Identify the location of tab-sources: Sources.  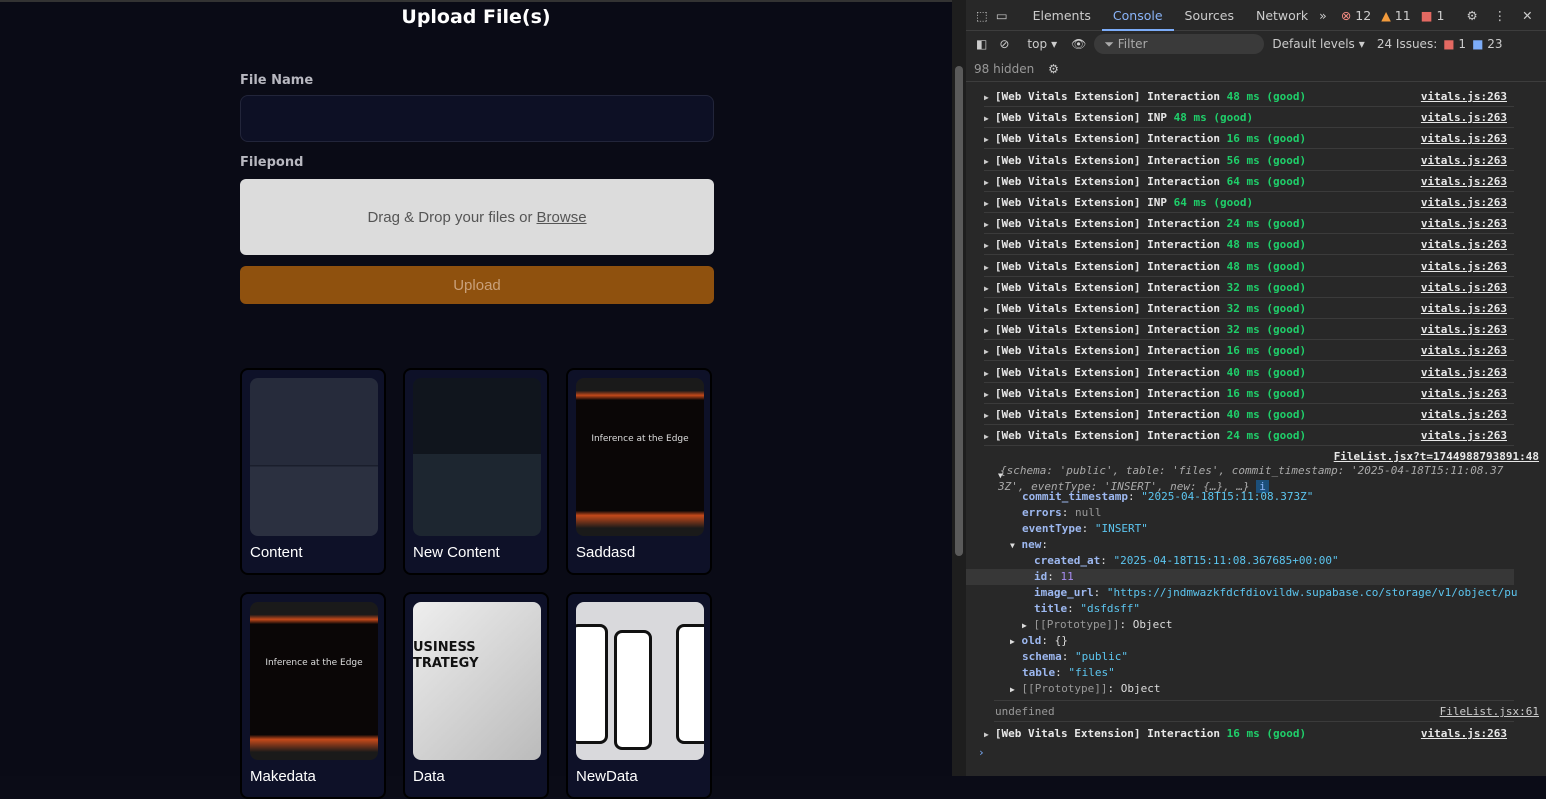
(1209, 15).